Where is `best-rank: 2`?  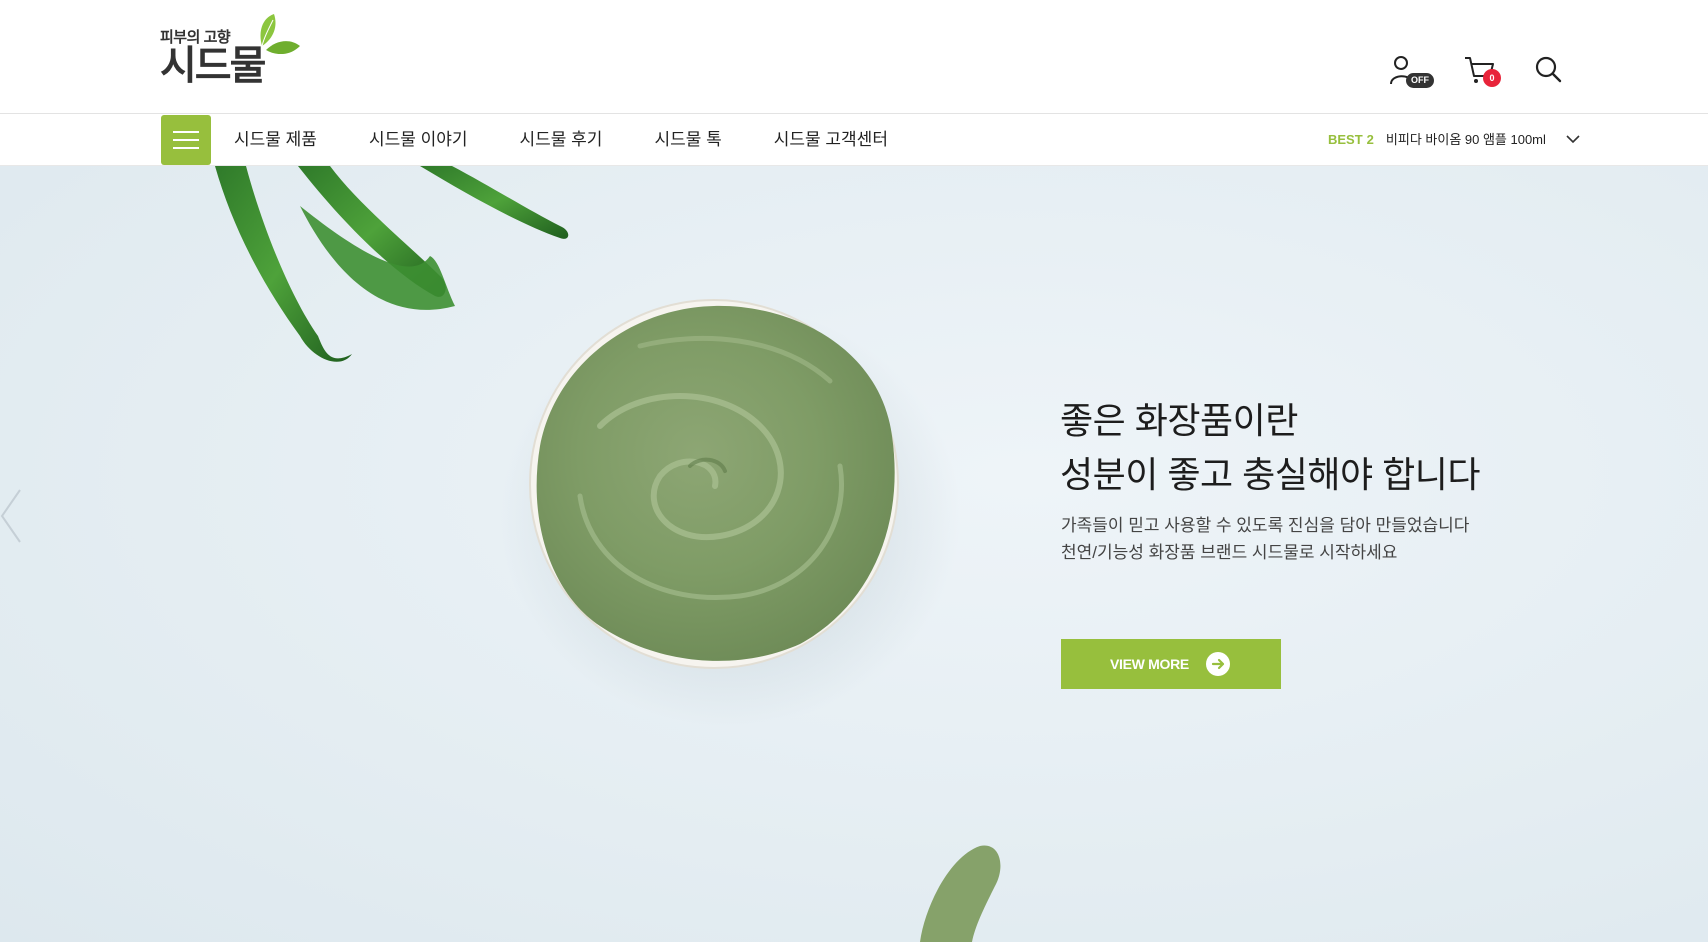 best-rank: 2 is located at coordinates (1370, 139).